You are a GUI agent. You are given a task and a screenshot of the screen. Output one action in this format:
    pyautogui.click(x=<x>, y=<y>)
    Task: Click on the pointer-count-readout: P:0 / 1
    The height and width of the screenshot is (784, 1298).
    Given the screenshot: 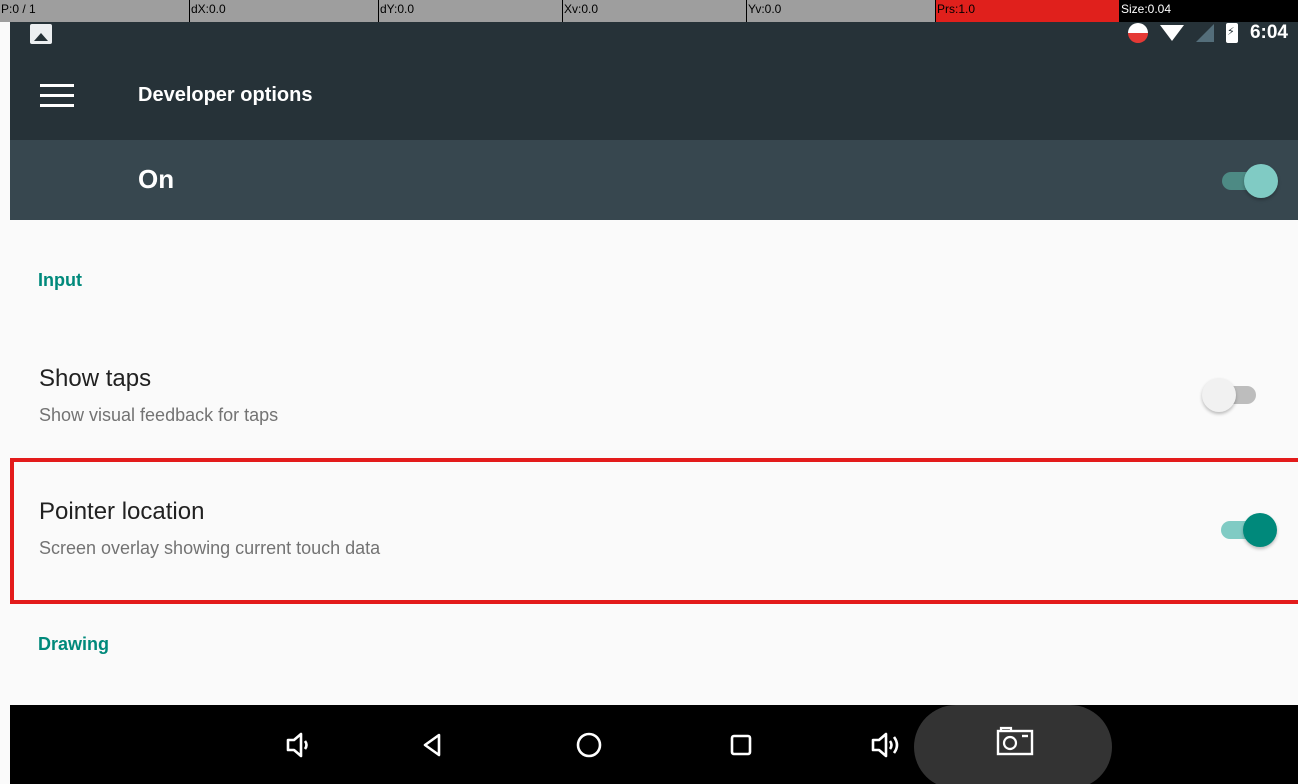 What is the action you would take?
    pyautogui.click(x=94, y=11)
    